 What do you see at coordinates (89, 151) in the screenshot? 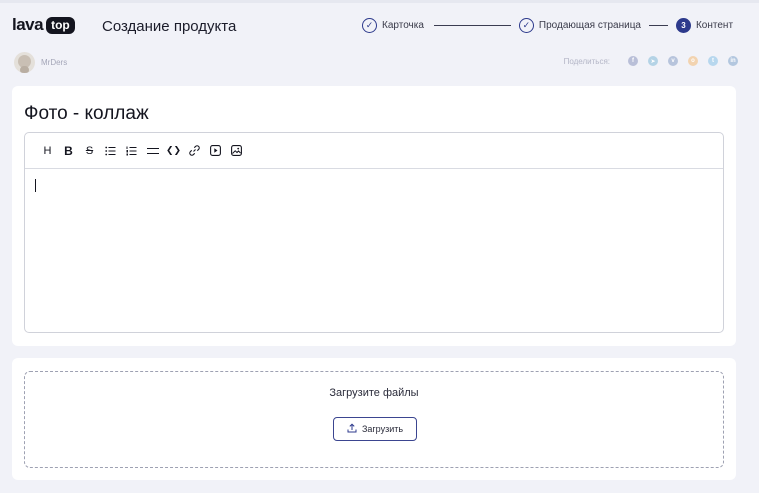
I see `strikethrough-icon: S` at bounding box center [89, 151].